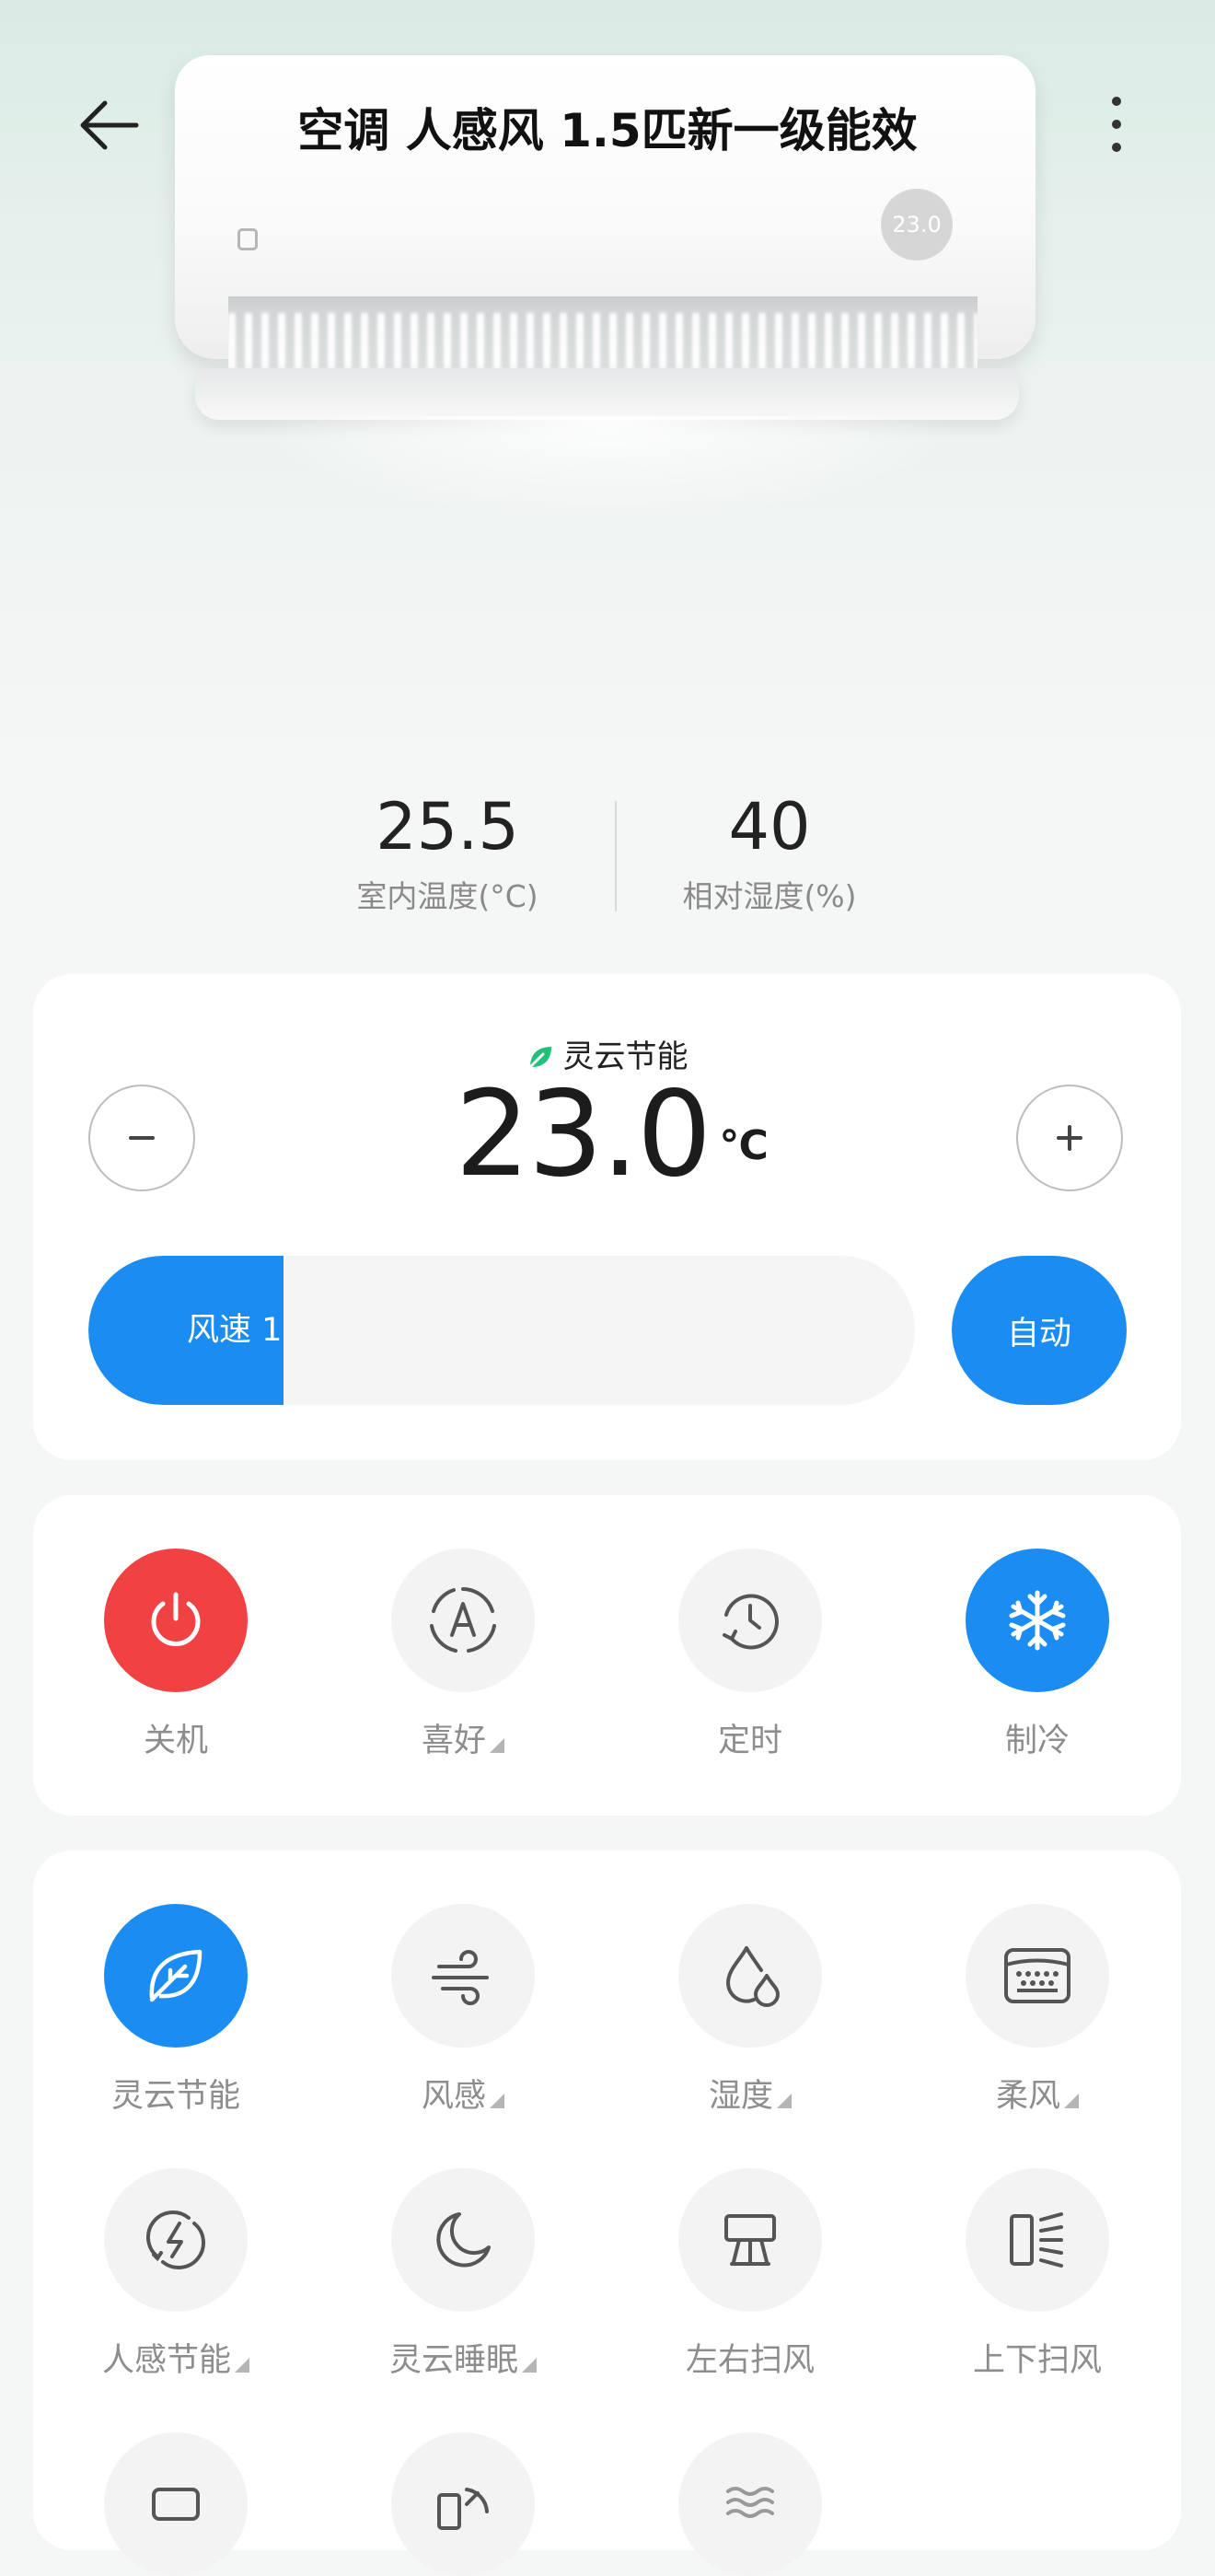 The width and height of the screenshot is (1215, 2576). I want to click on wind-feel-label: 风感, so click(463, 2093).